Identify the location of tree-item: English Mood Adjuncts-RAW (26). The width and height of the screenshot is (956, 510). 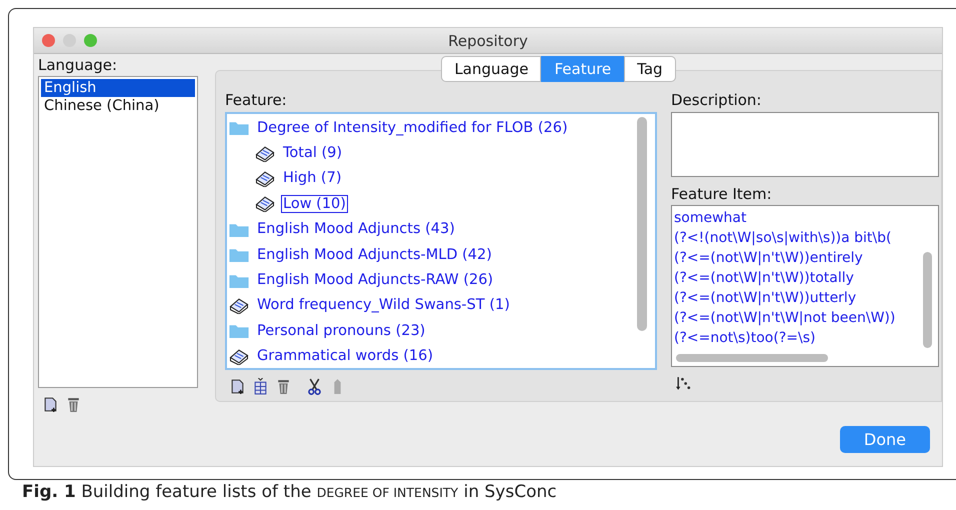
(375, 280).